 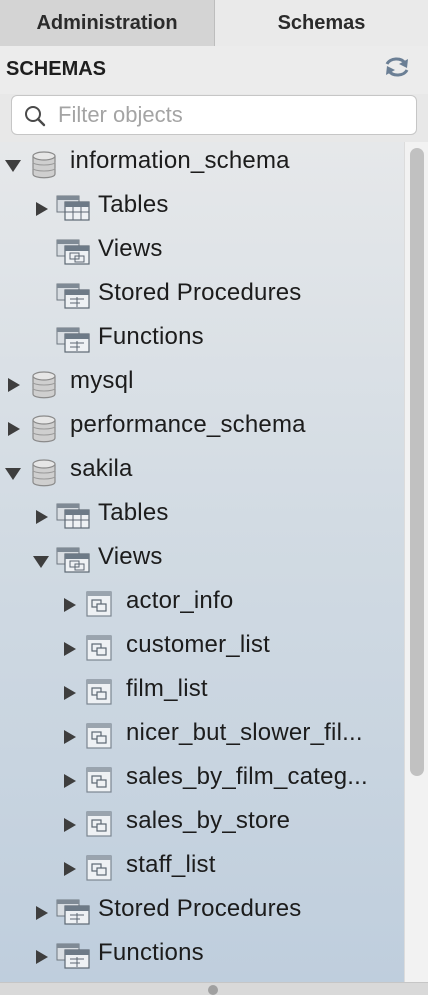 I want to click on tree-node-view-item: sales_by_store, so click(x=202, y=824).